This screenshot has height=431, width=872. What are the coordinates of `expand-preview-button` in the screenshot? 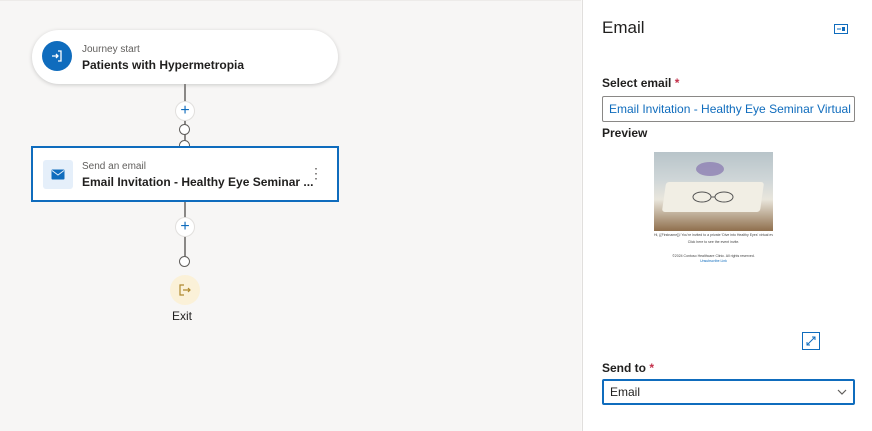 It's located at (811, 341).